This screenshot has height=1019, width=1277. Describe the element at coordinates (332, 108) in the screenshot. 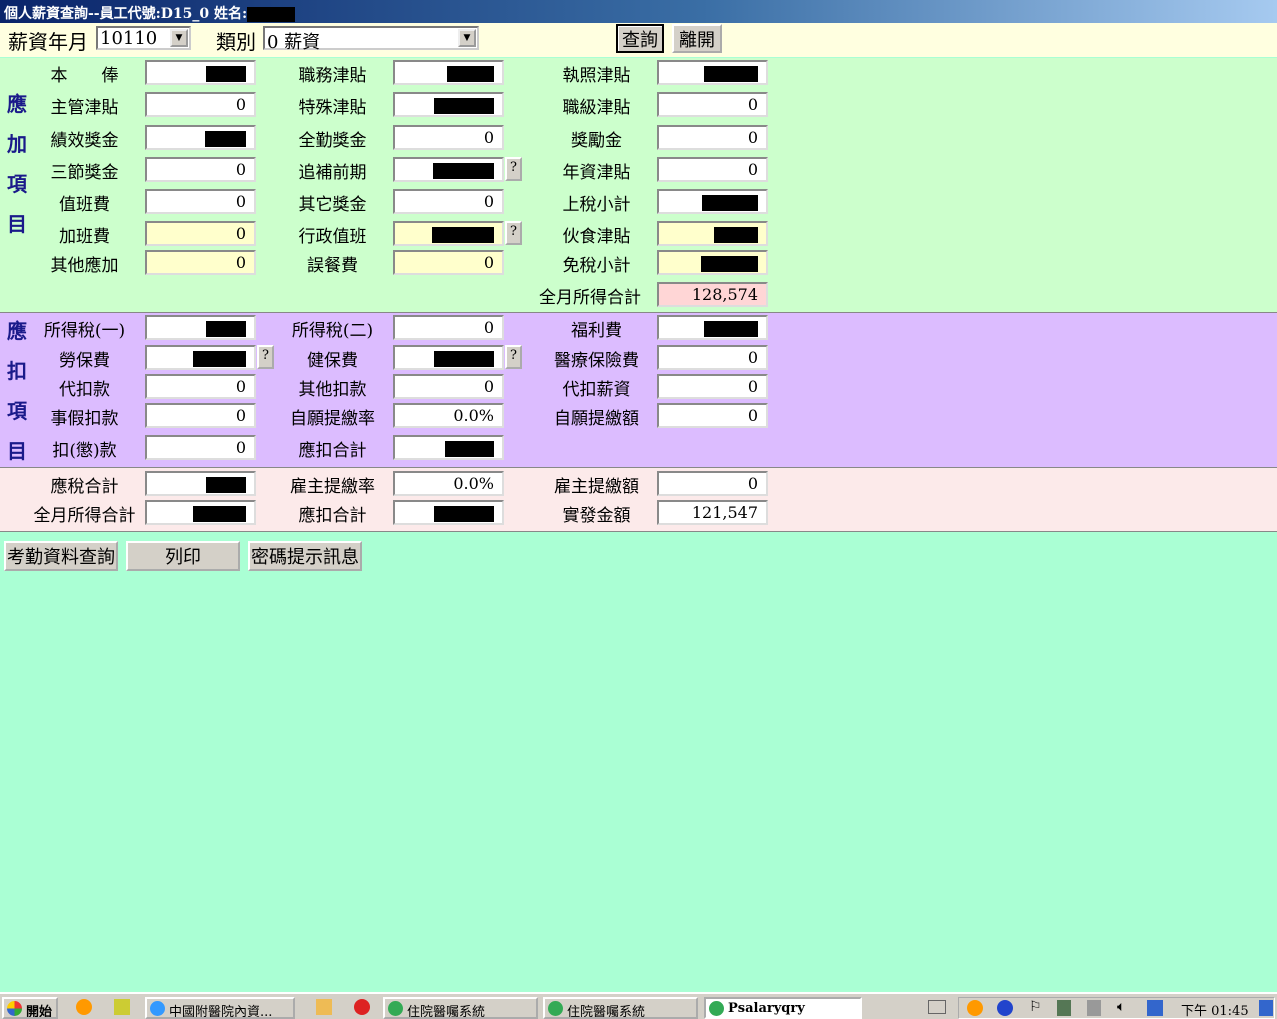

I see `field-label: 特殊津貼` at that location.